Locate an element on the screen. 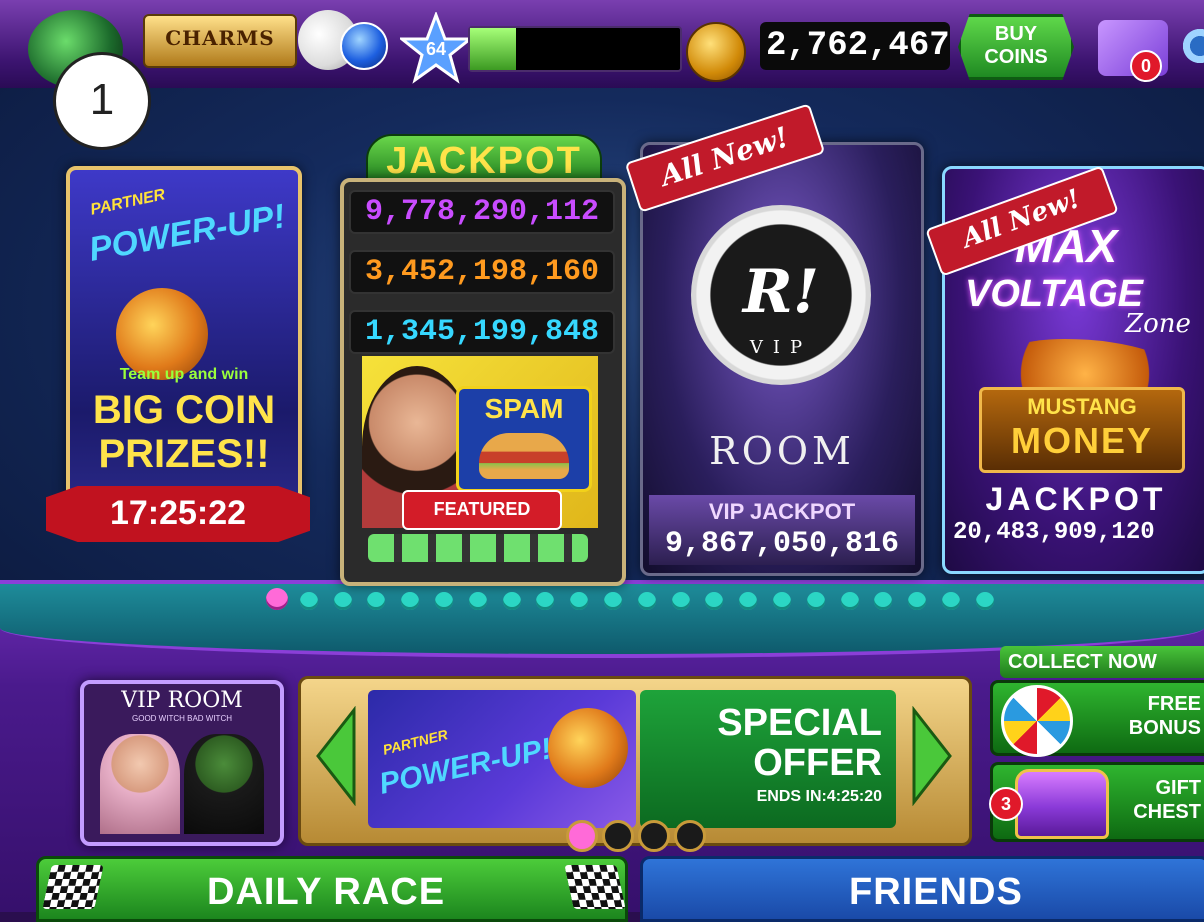  settings-gear-icon is located at coordinates (1192, 46).